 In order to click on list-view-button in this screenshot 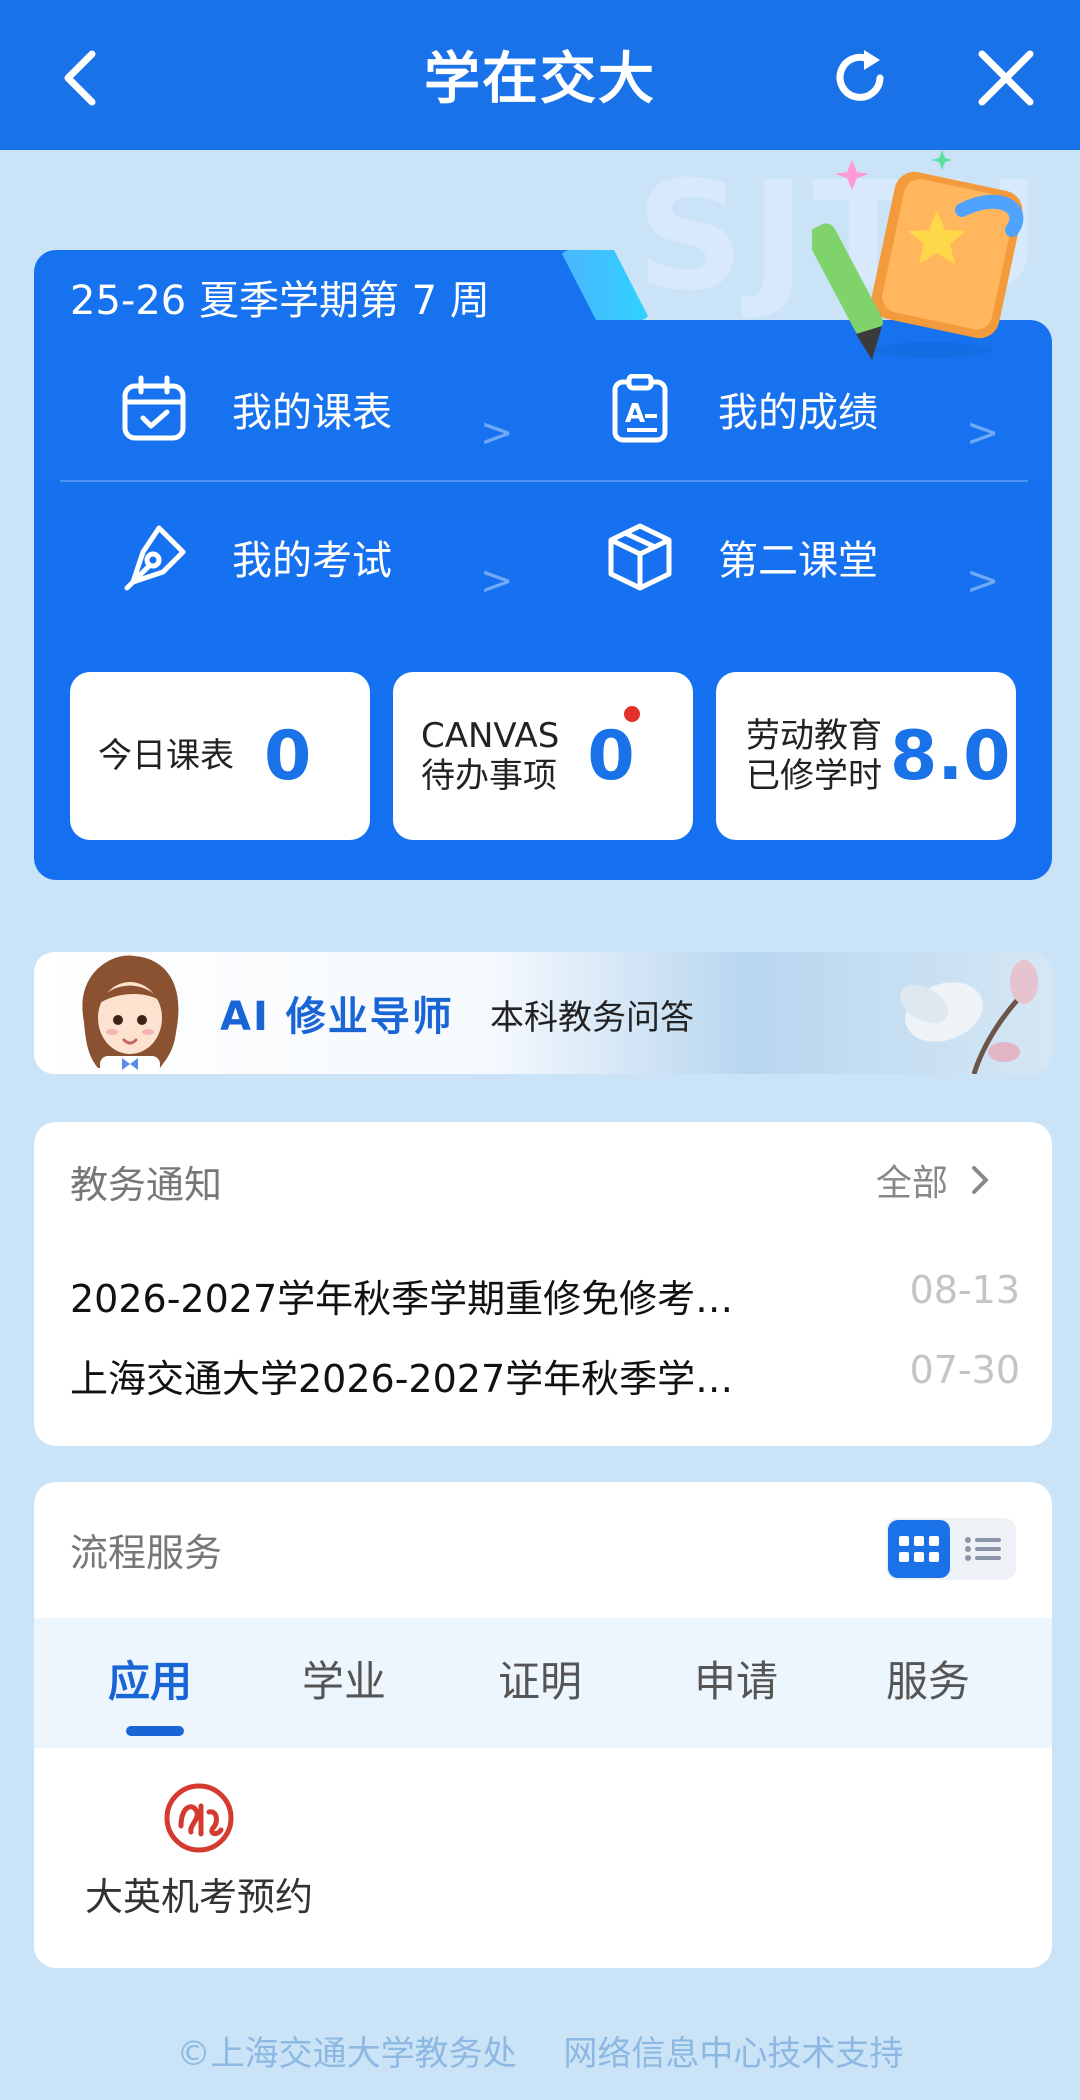, I will do `click(983, 1549)`.